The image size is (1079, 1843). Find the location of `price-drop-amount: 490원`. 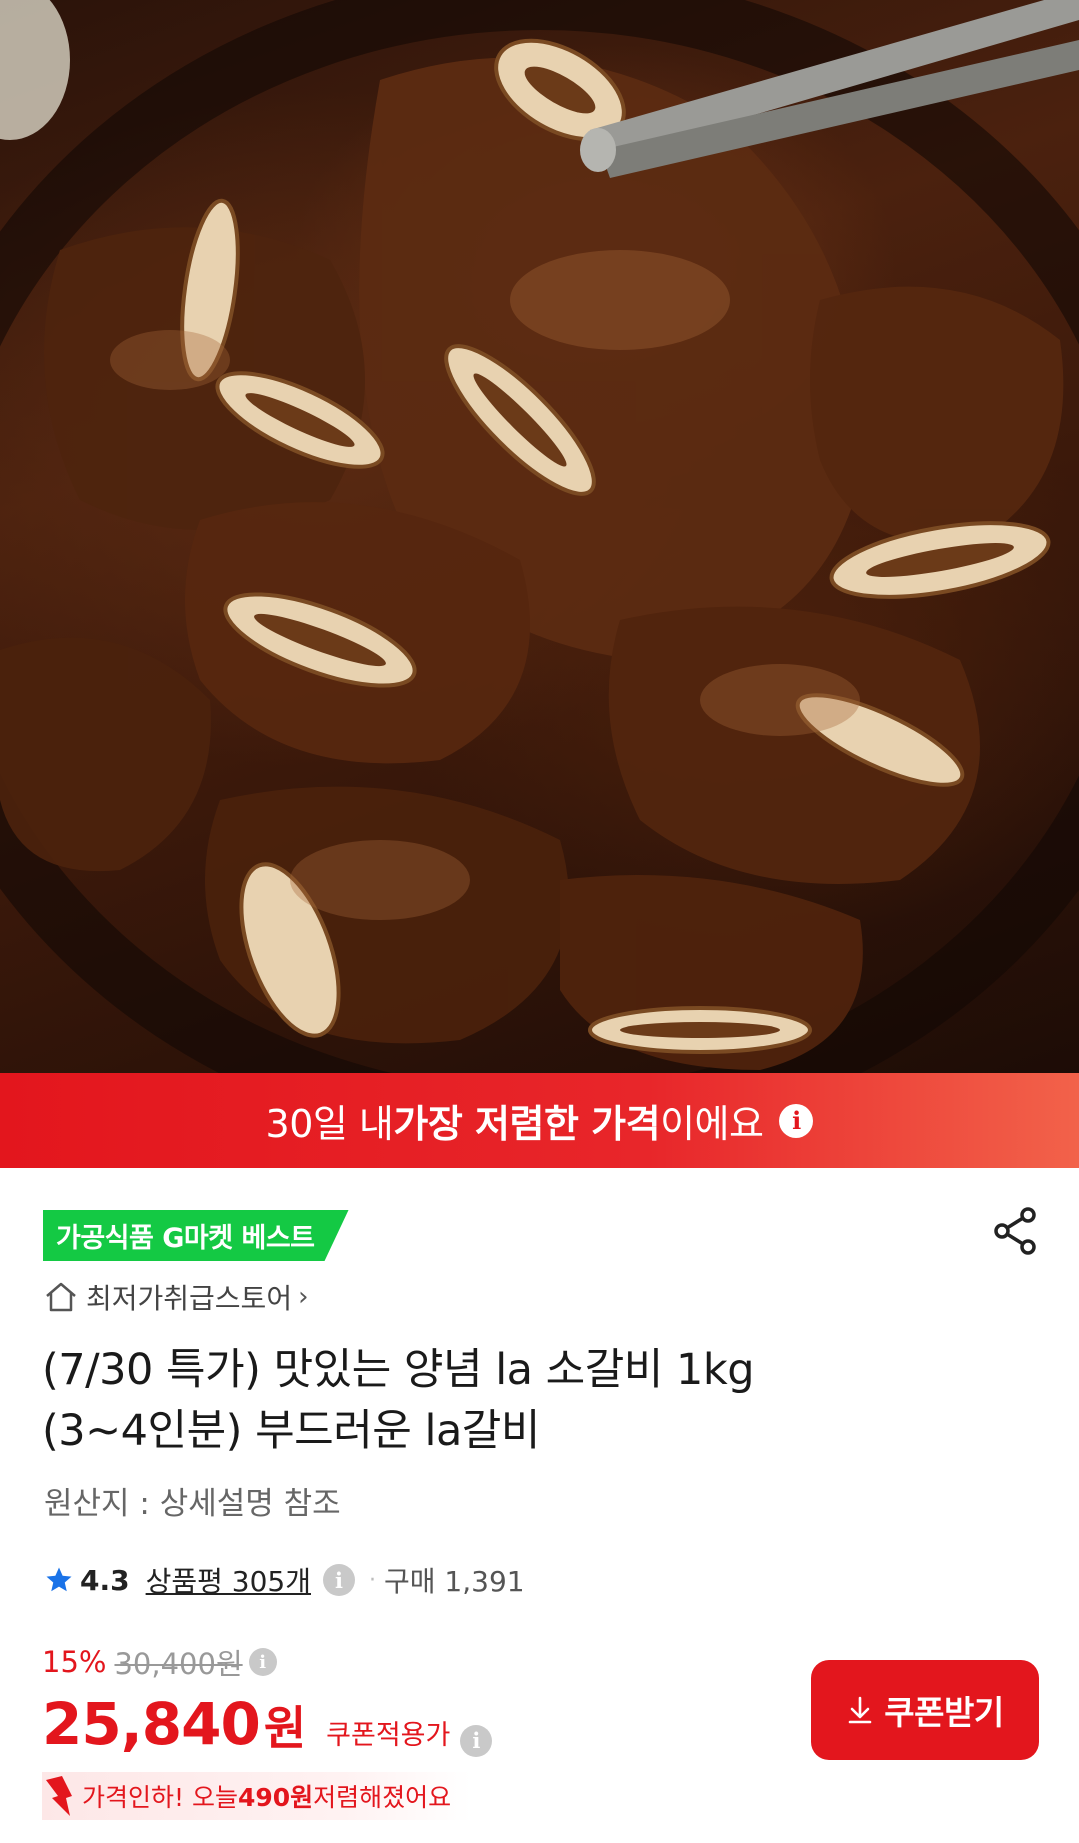

price-drop-amount: 490원 is located at coordinates (275, 1797).